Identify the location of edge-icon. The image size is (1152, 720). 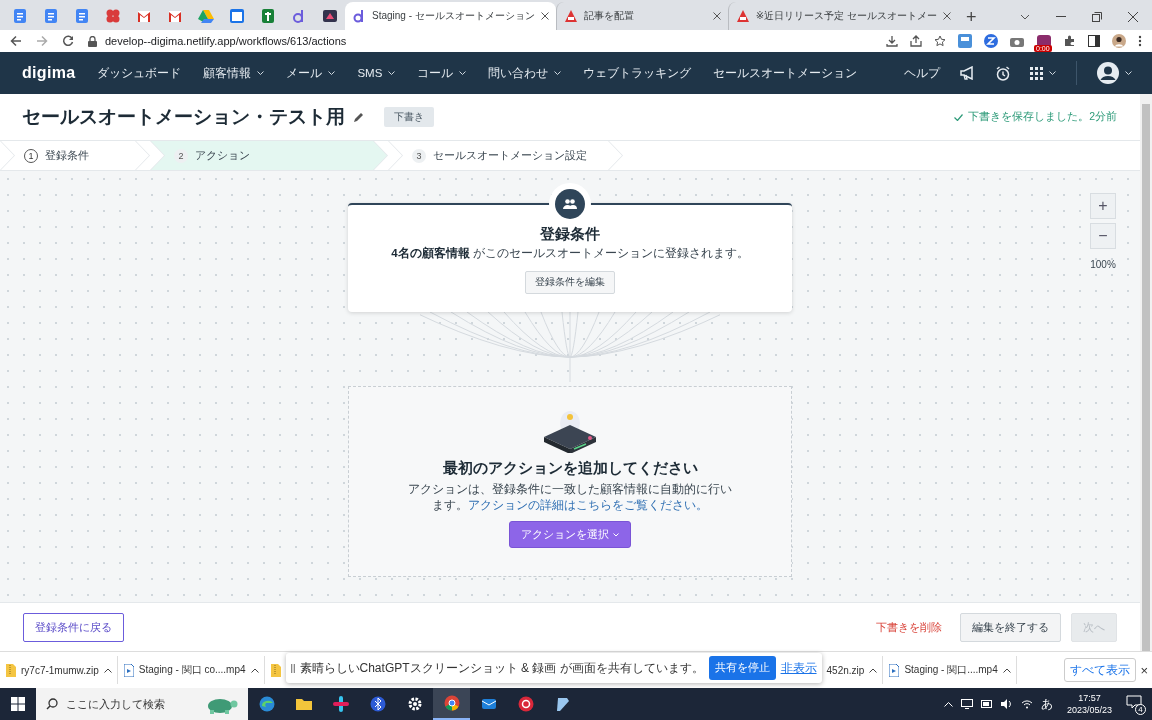
(266, 704).